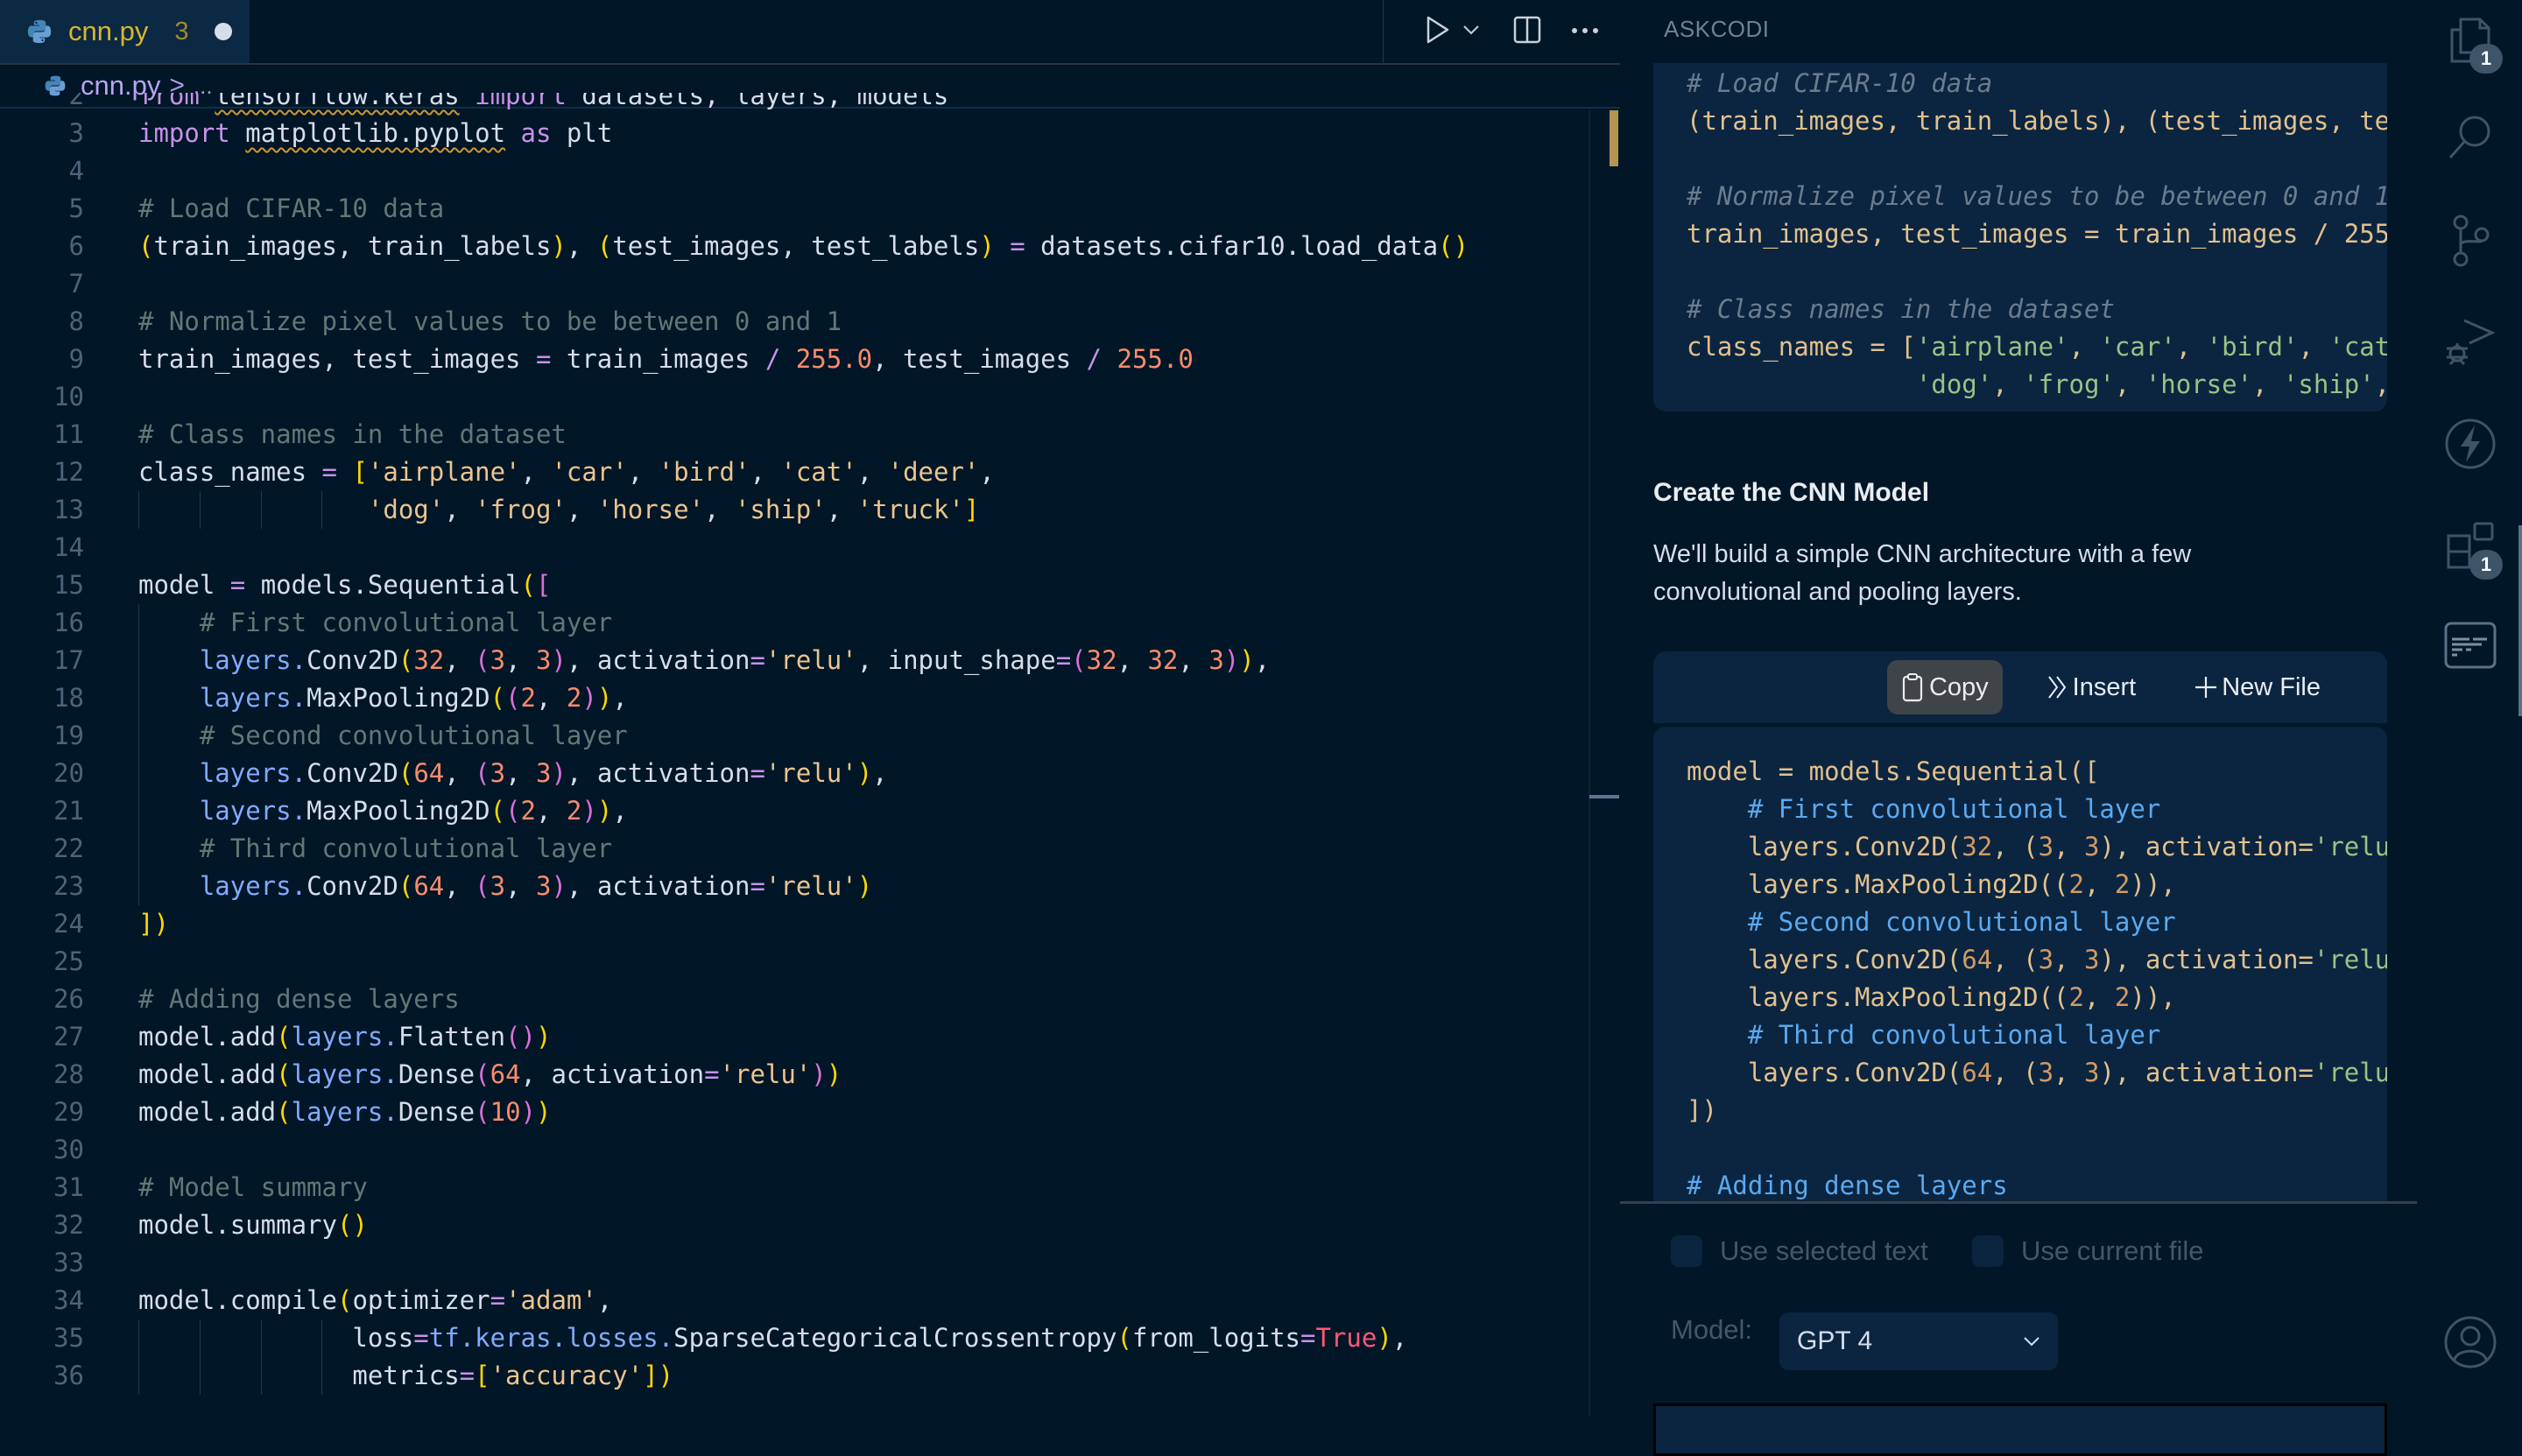  Describe the element at coordinates (413, 735) in the screenshot. I see `code-text: # Second convolutional layer` at that location.